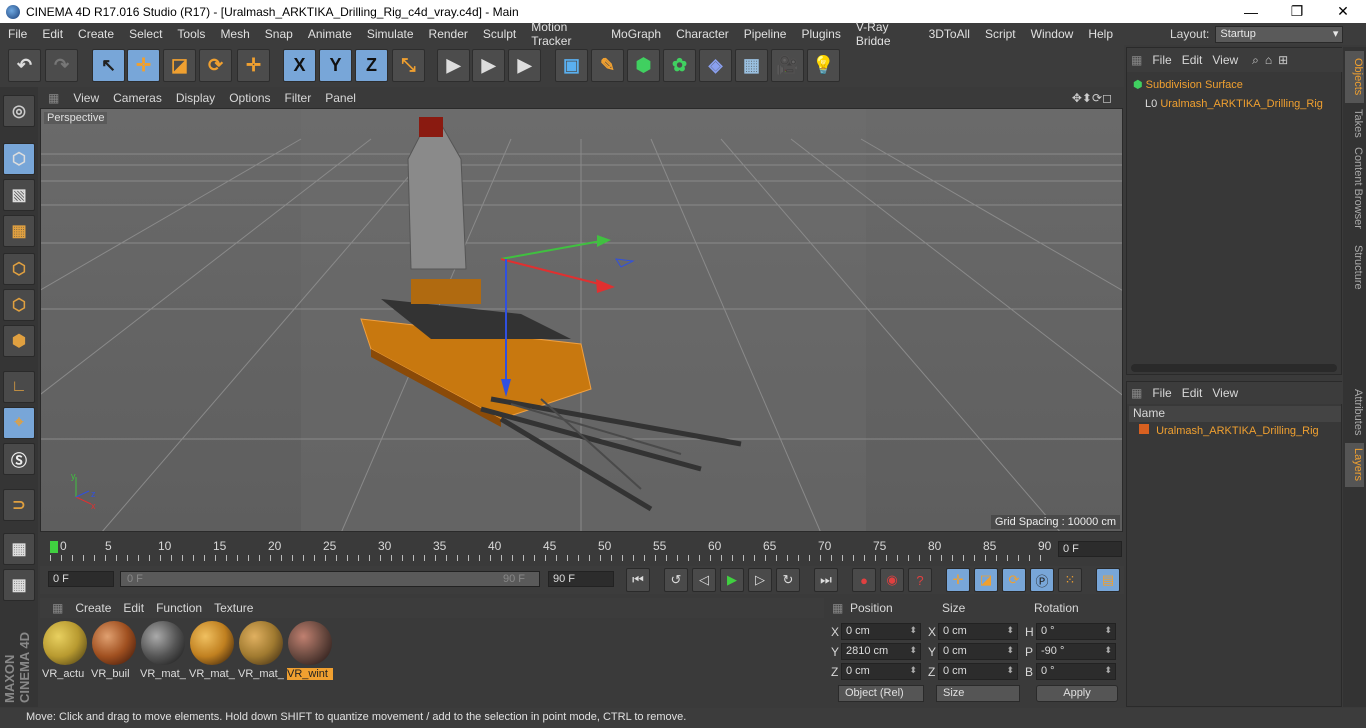 The image size is (1366, 728). What do you see at coordinates (310, 650) in the screenshot?
I see `material-item-selected: VR_wint` at bounding box center [310, 650].